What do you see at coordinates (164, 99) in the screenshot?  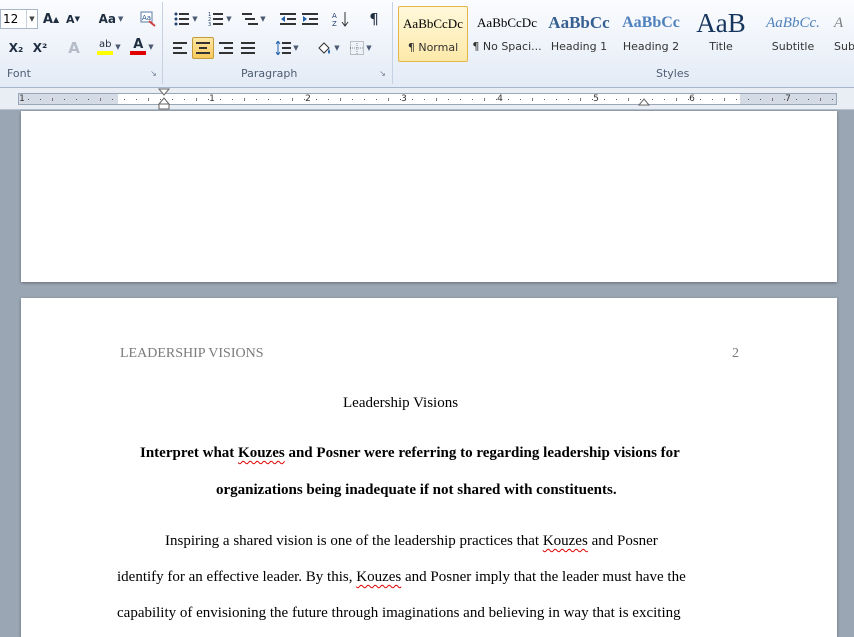 I see `indent-marker-icon` at bounding box center [164, 99].